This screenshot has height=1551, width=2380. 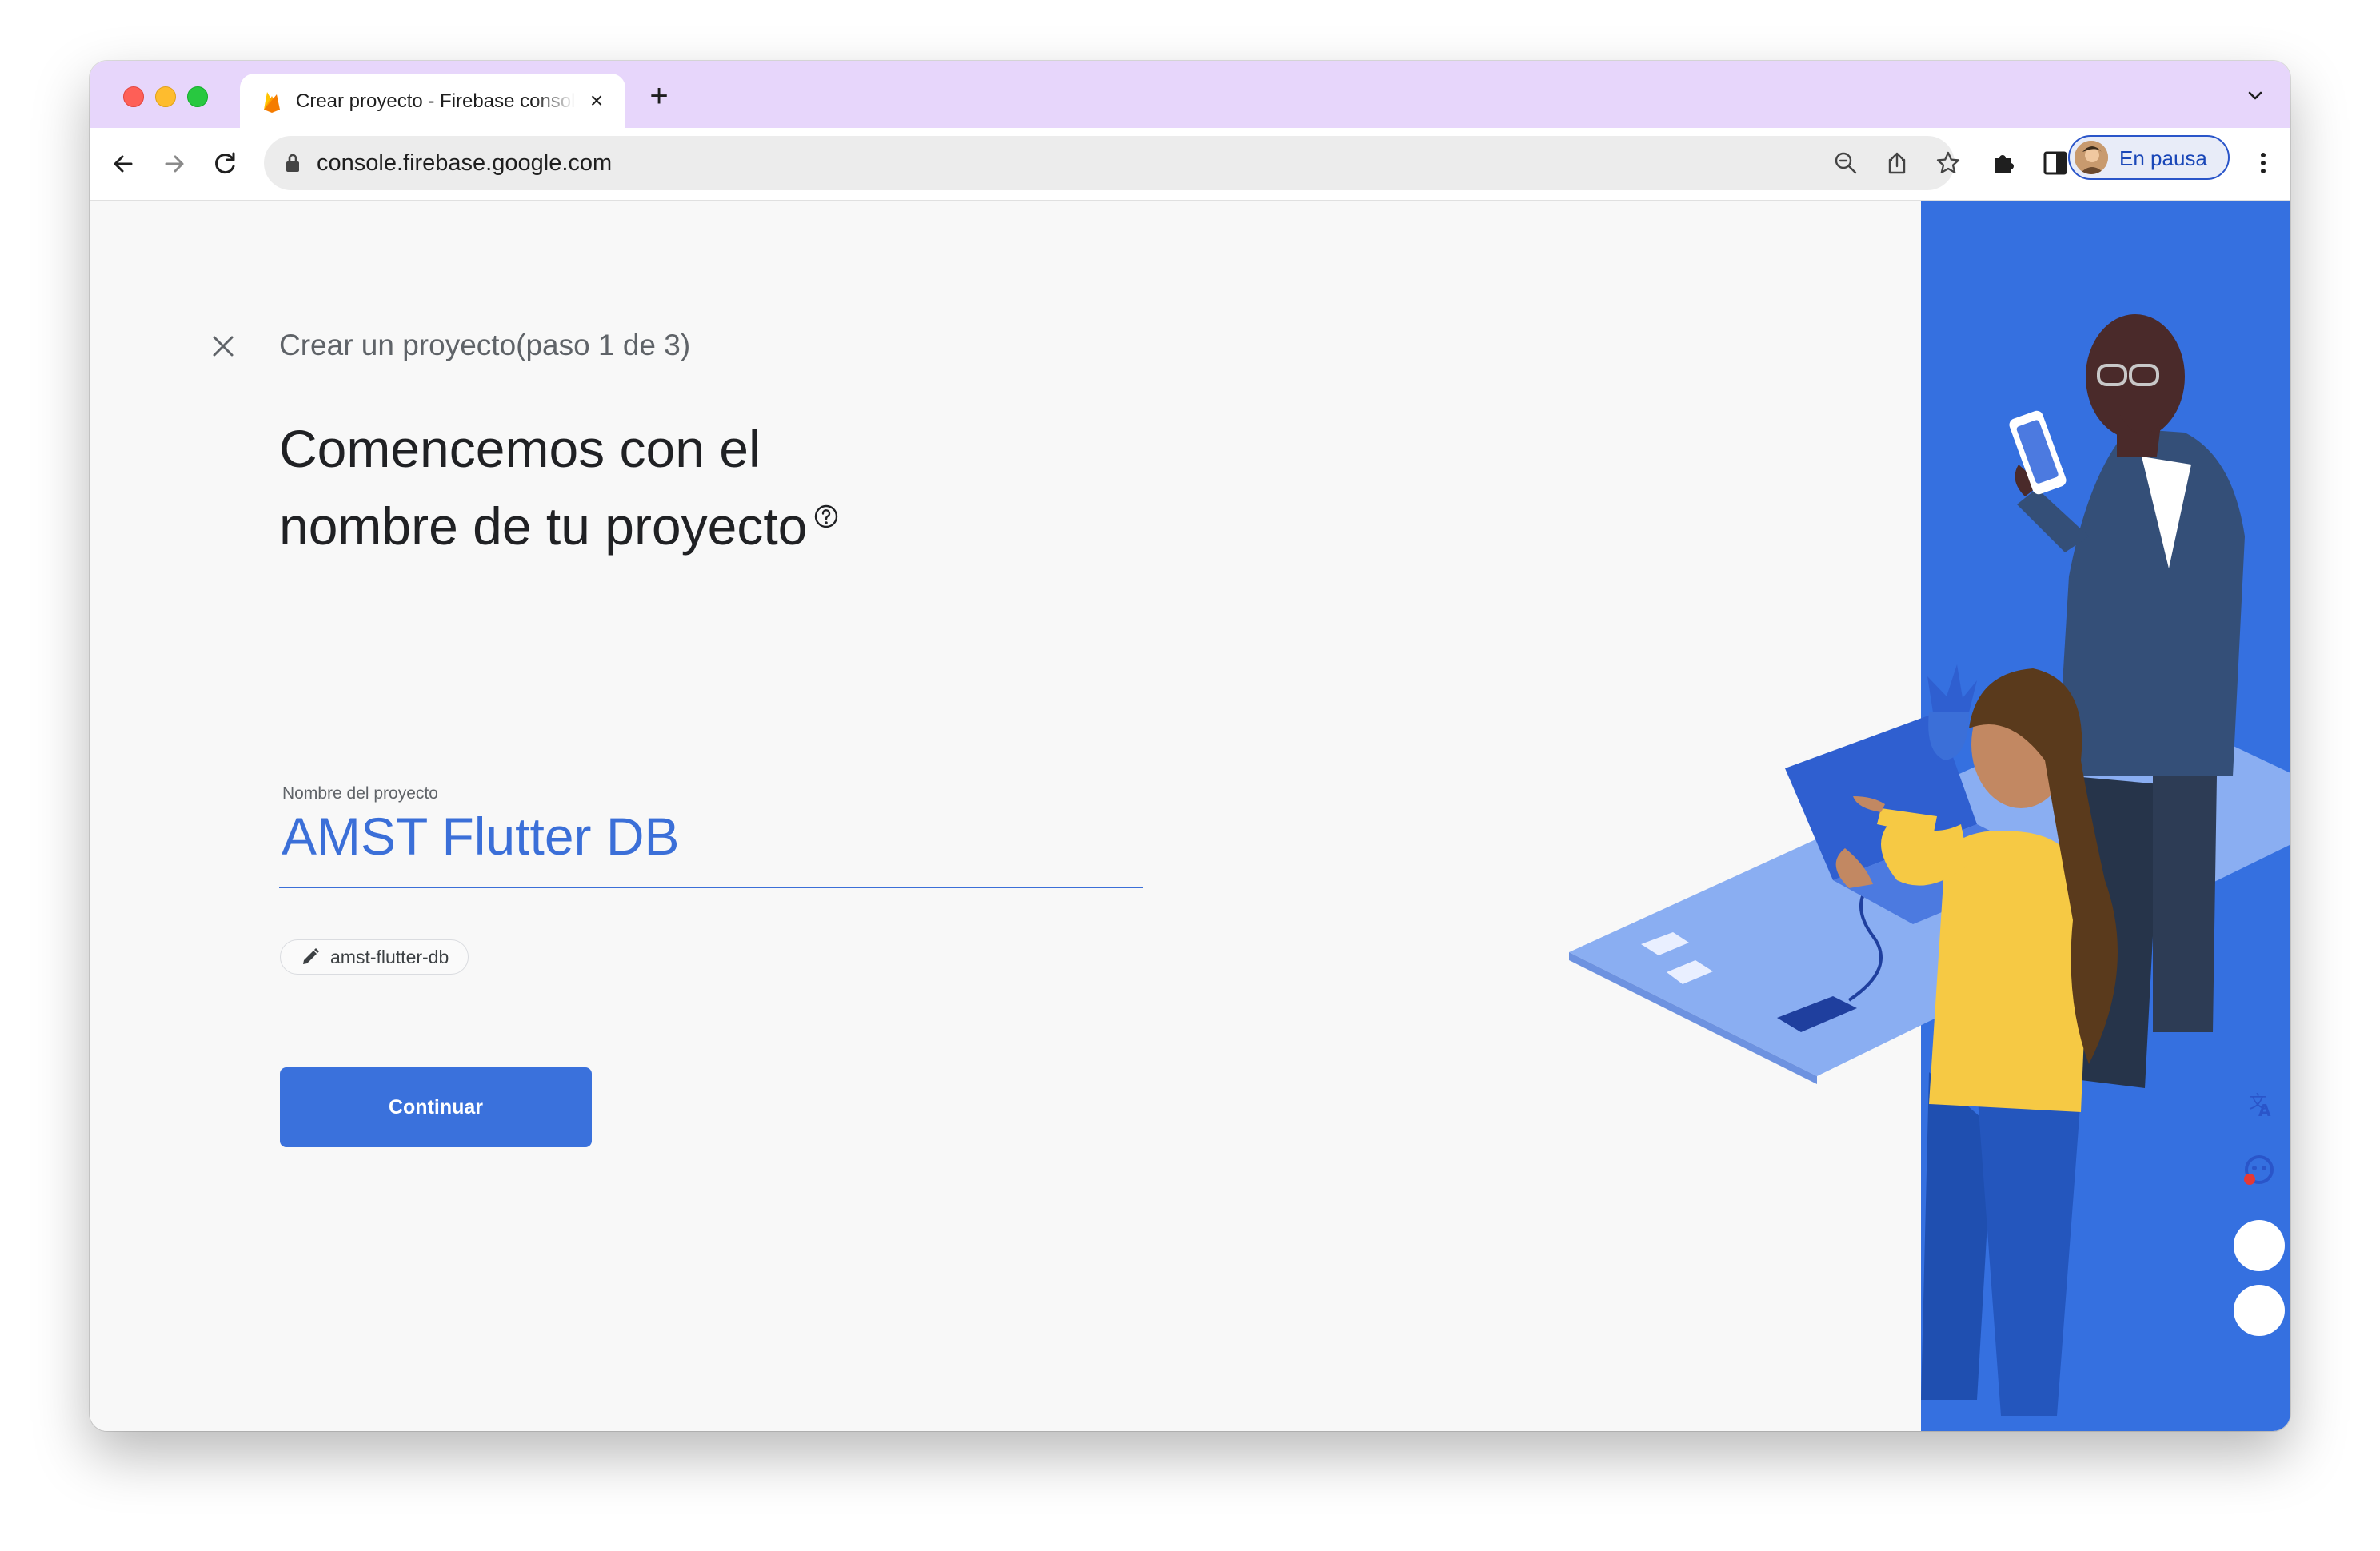 What do you see at coordinates (1846, 163) in the screenshot?
I see `zoom-icon` at bounding box center [1846, 163].